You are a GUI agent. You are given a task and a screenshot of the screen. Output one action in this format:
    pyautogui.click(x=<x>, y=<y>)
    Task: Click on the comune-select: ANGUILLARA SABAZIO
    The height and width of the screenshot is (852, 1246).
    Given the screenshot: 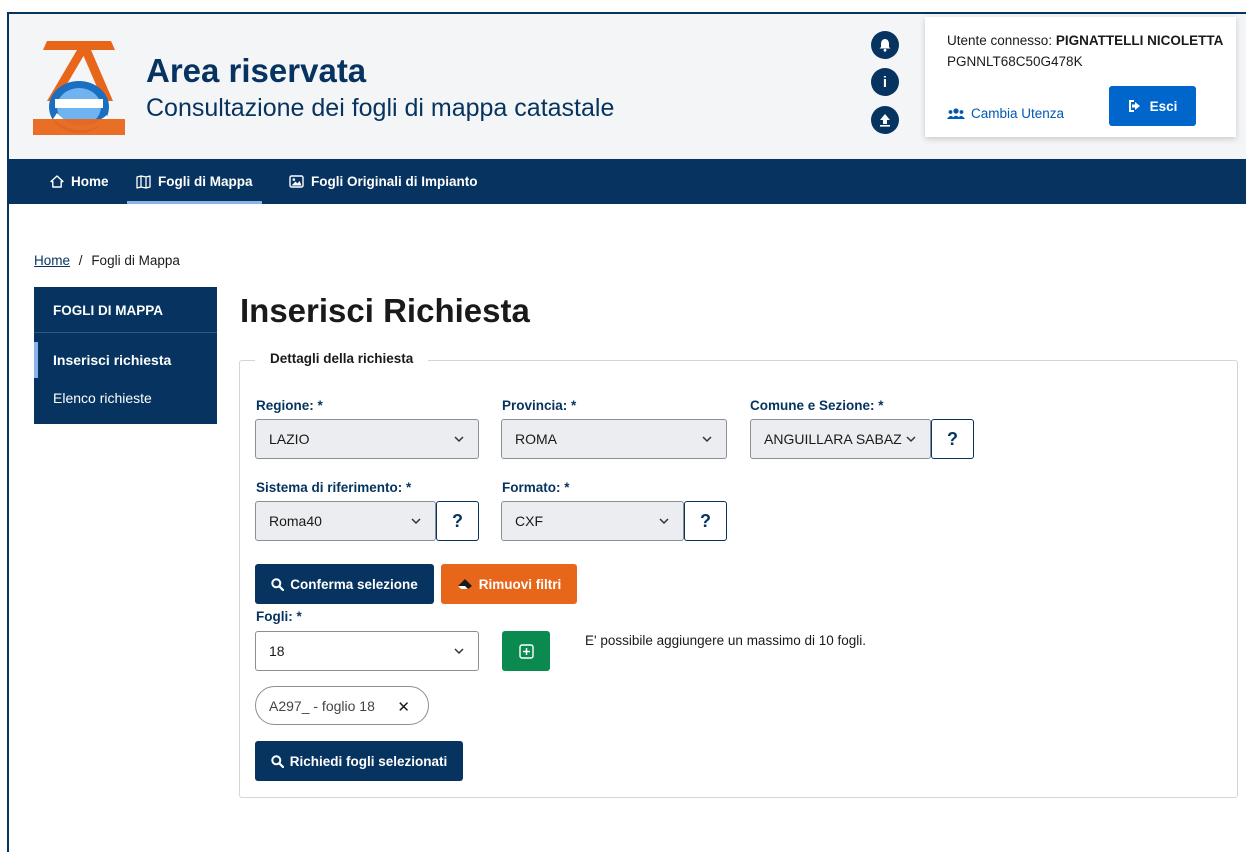 What is the action you would take?
    pyautogui.click(x=840, y=439)
    